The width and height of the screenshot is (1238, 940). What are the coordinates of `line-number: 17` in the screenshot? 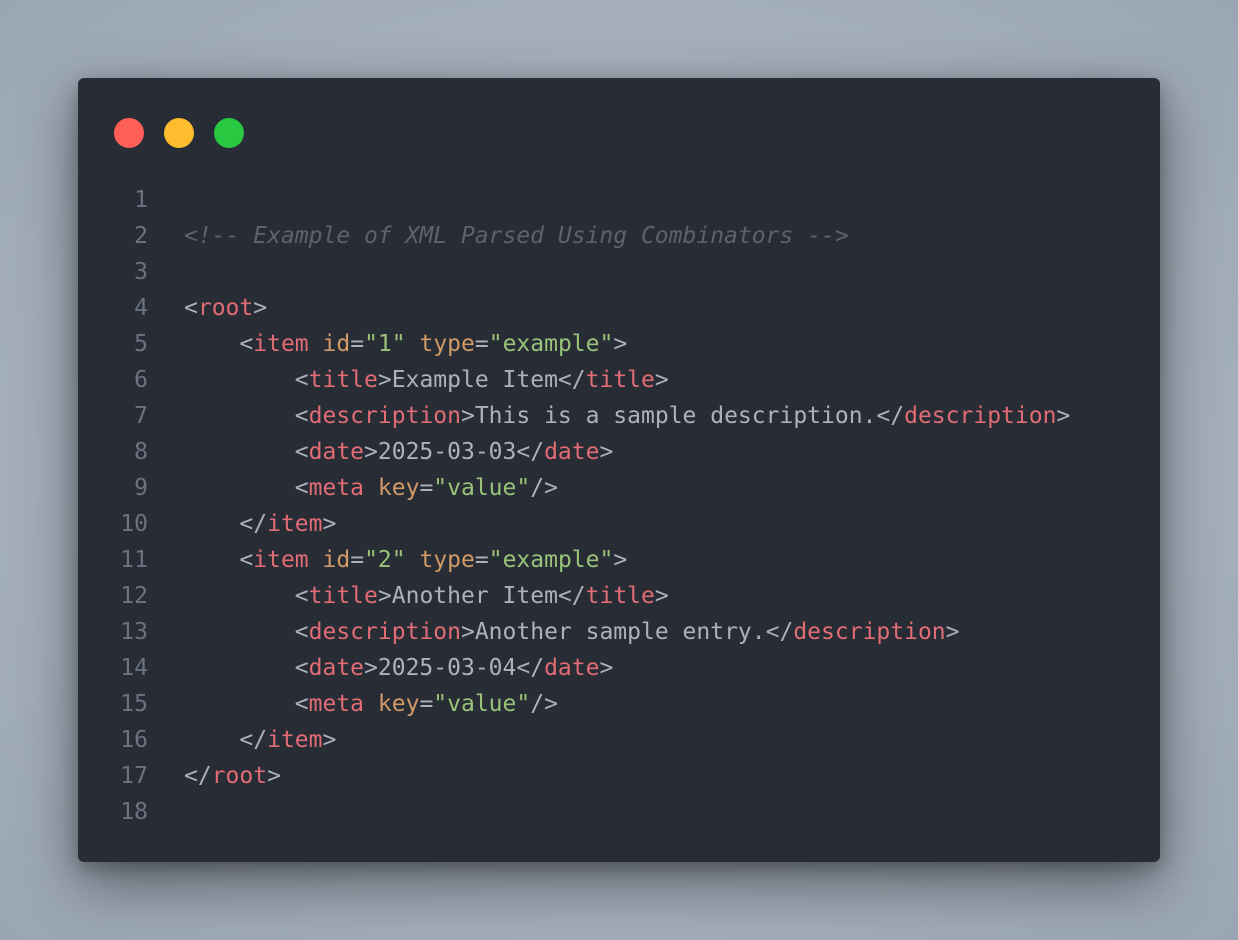 It's located at (134, 776).